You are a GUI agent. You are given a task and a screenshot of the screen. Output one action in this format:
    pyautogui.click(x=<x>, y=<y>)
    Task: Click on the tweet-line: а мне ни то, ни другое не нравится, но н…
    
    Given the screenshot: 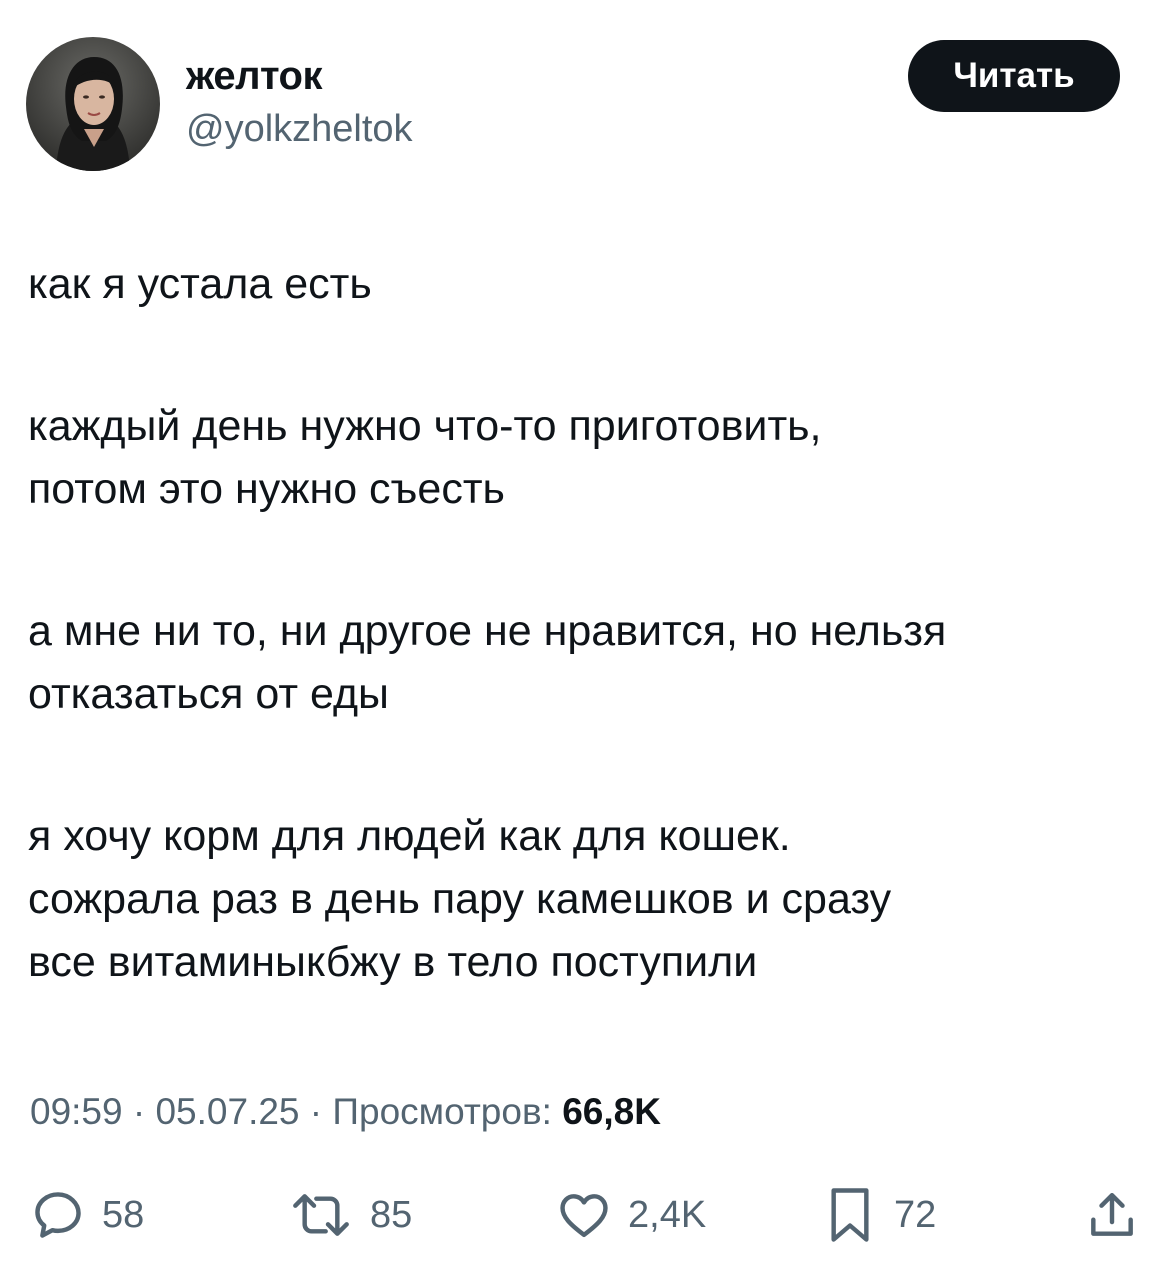 What is the action you would take?
    pyautogui.click(x=487, y=631)
    